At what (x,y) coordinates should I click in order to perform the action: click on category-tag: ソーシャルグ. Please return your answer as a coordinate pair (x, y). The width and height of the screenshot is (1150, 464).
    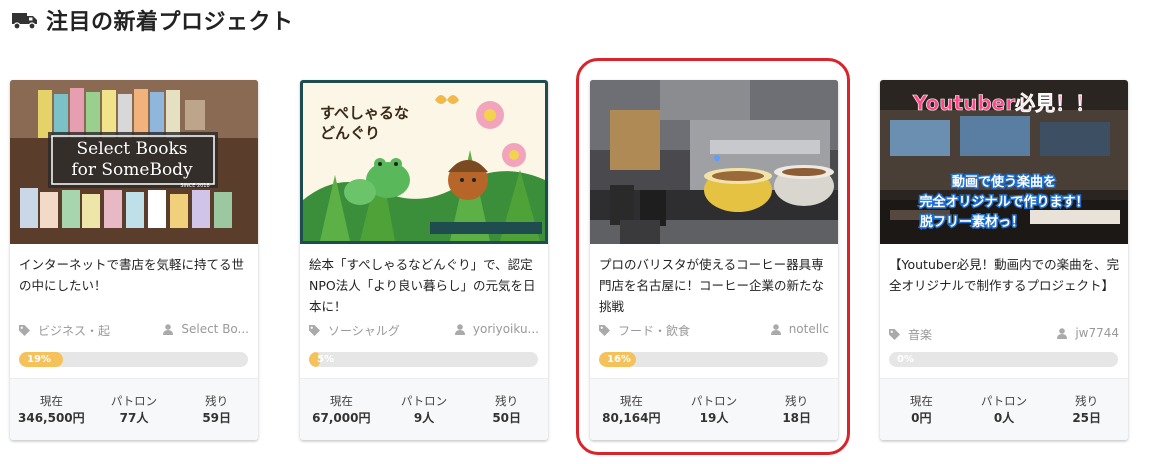
    Looking at the image, I should click on (354, 330).